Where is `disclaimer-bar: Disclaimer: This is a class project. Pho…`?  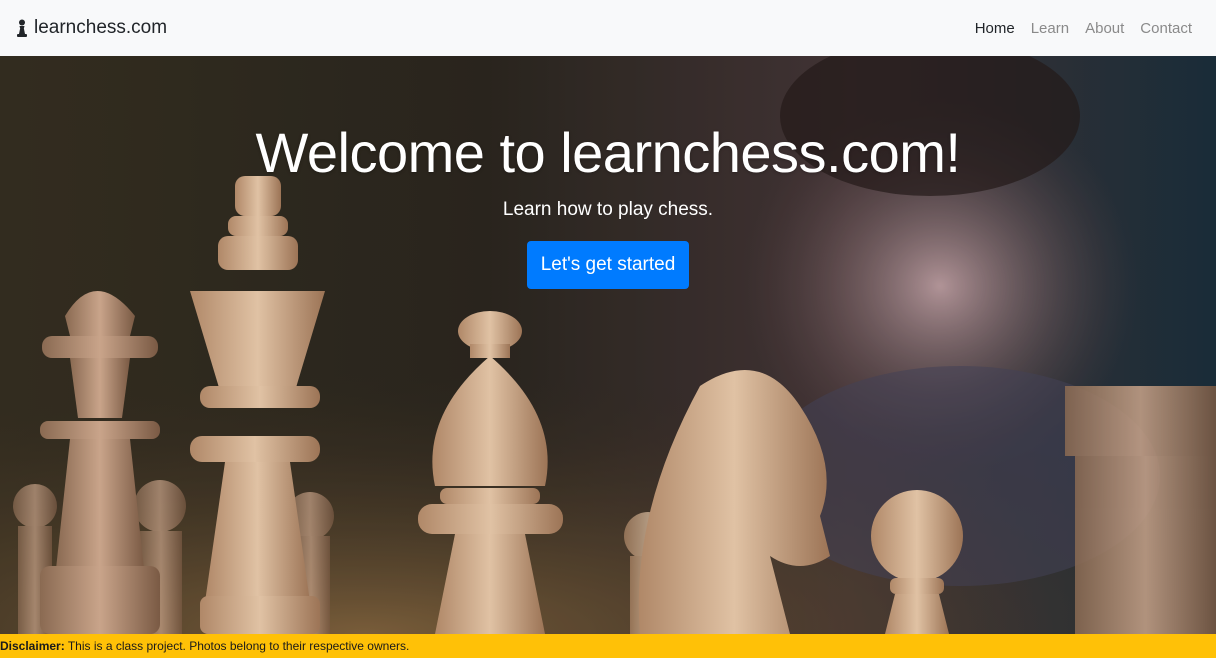 disclaimer-bar: Disclaimer: This is a class project. Pho… is located at coordinates (608, 646).